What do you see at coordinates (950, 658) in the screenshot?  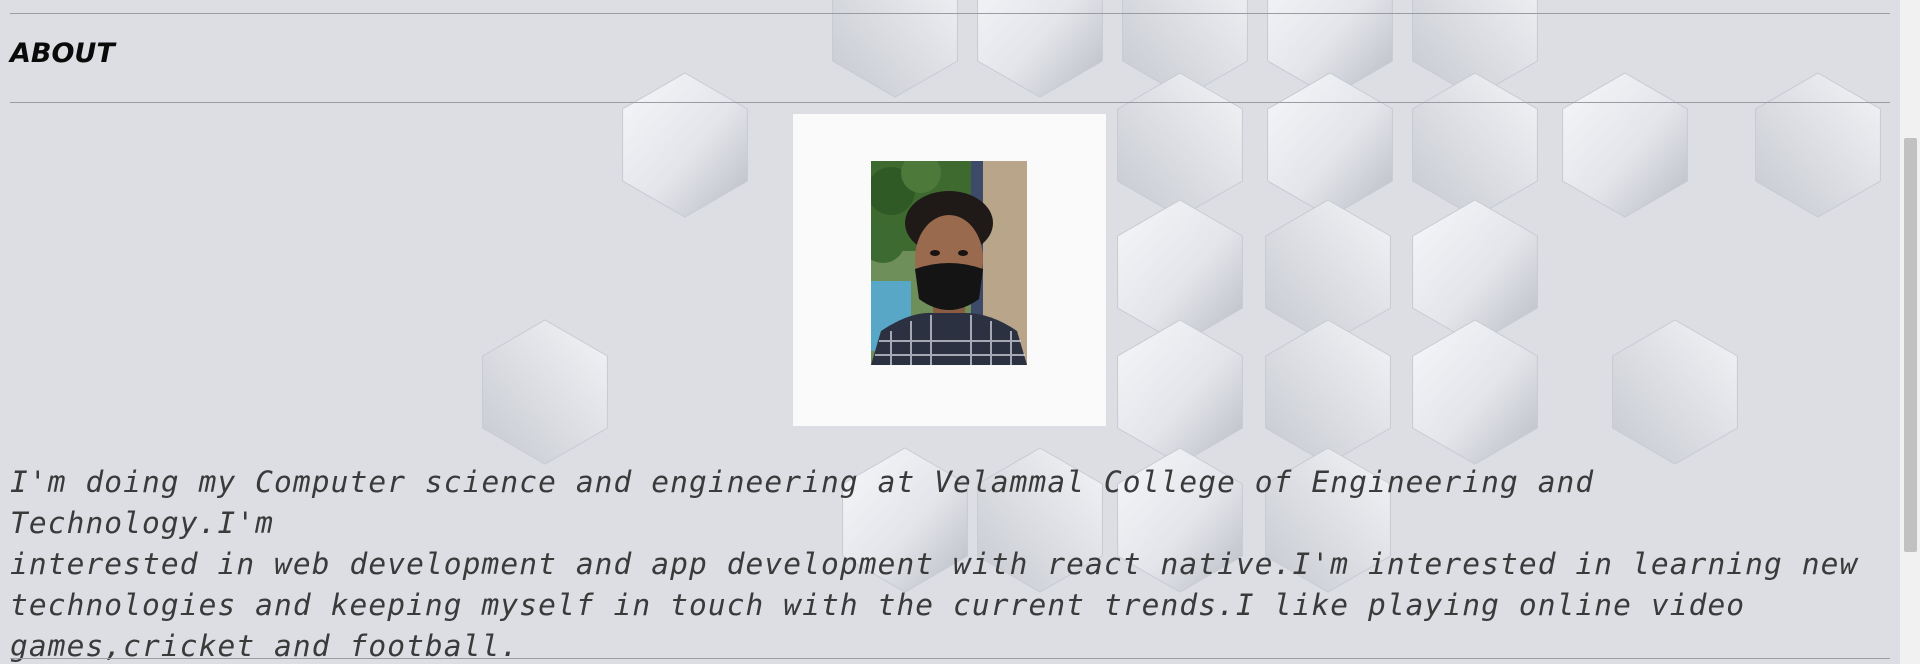 I see `bottom-divider` at bounding box center [950, 658].